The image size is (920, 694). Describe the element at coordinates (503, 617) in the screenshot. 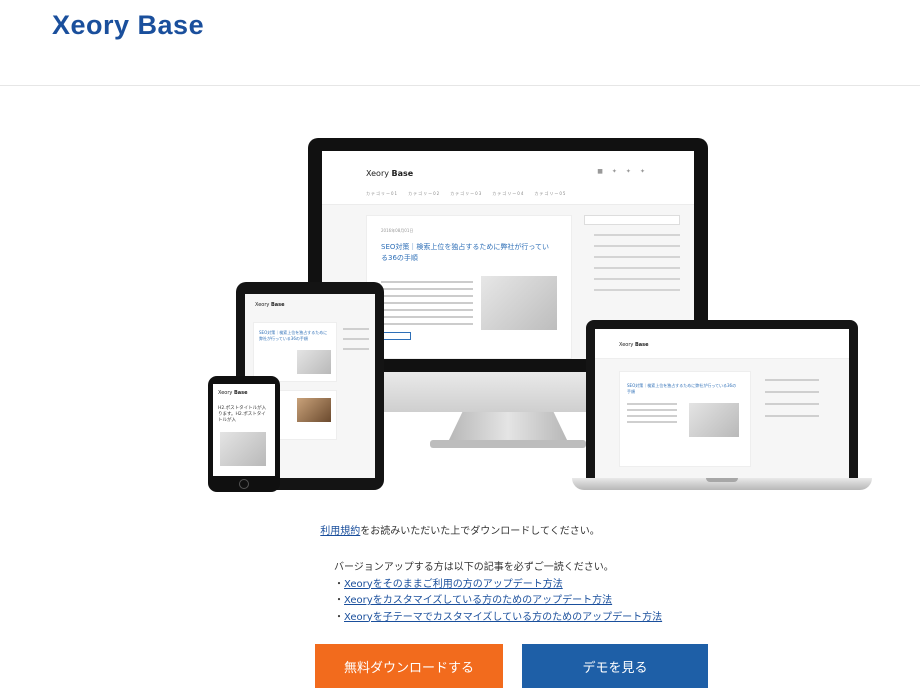

I see `update-link-child-theme: Xeoryを子テーマでカスタマイズしている方のためのアップデート方法` at that location.